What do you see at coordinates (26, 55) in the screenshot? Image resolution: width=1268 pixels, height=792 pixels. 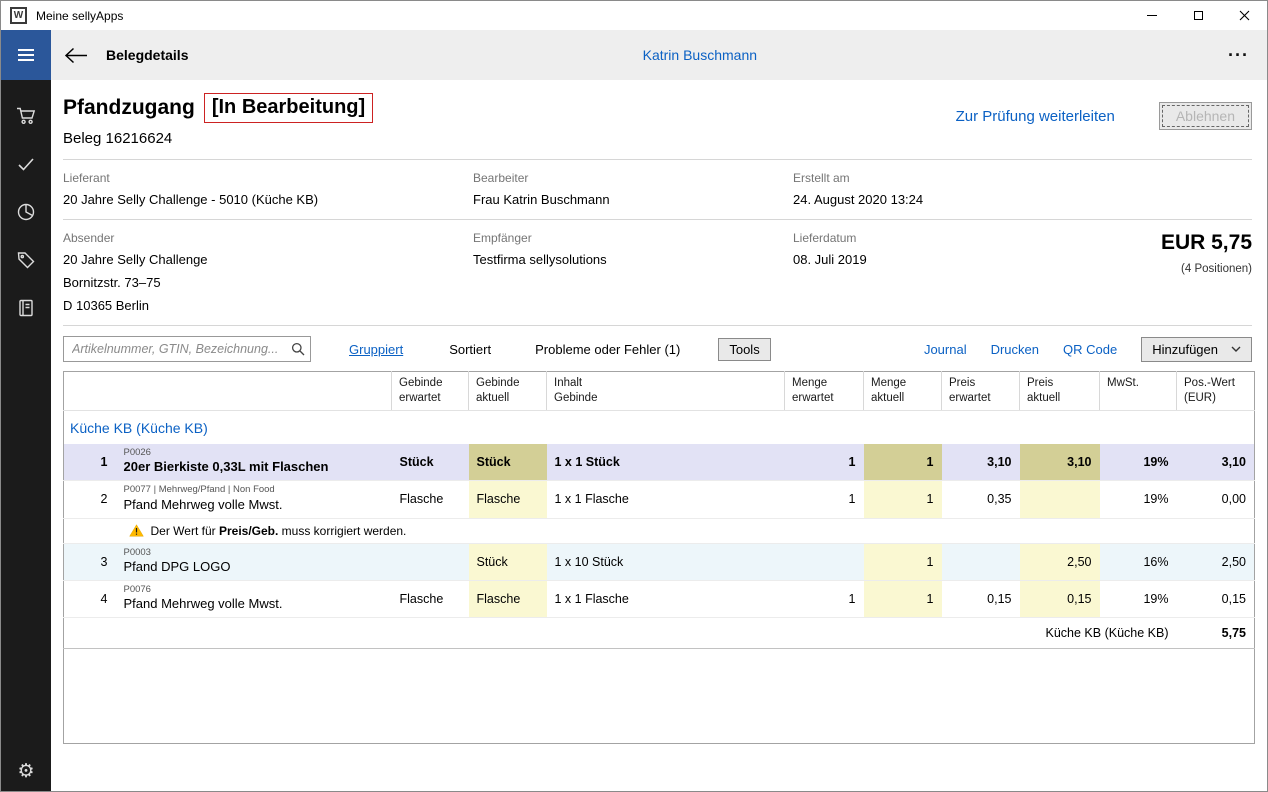 I see `menu-button` at bounding box center [26, 55].